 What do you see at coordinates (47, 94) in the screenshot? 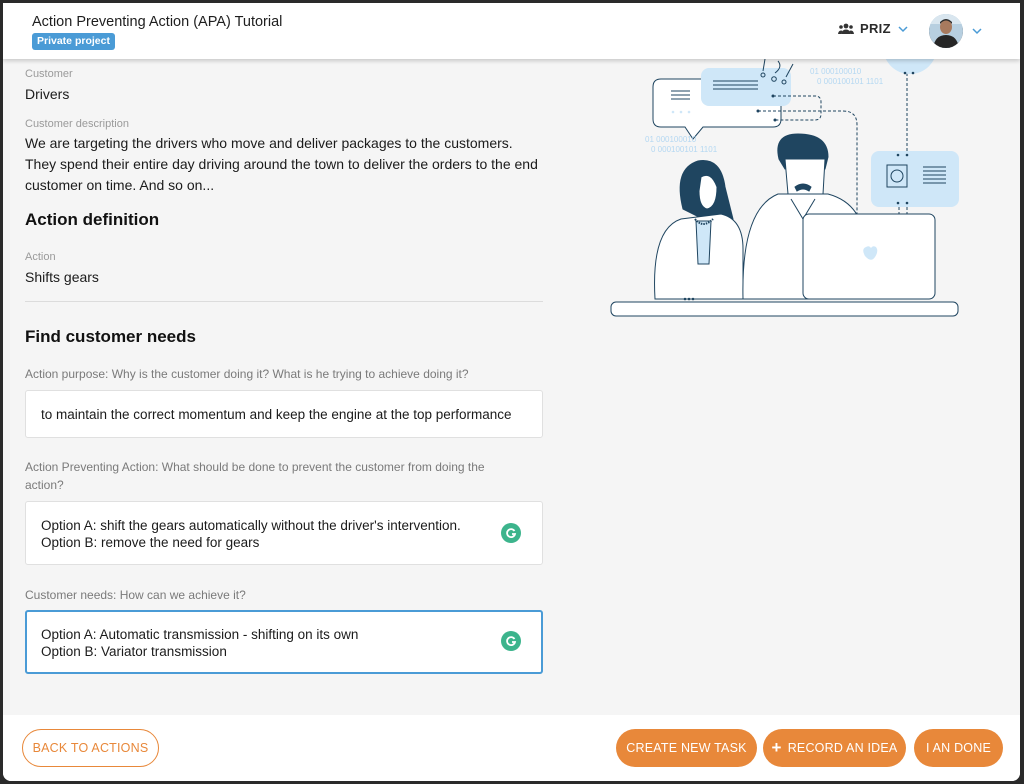
I see `customer-value: Drivers` at bounding box center [47, 94].